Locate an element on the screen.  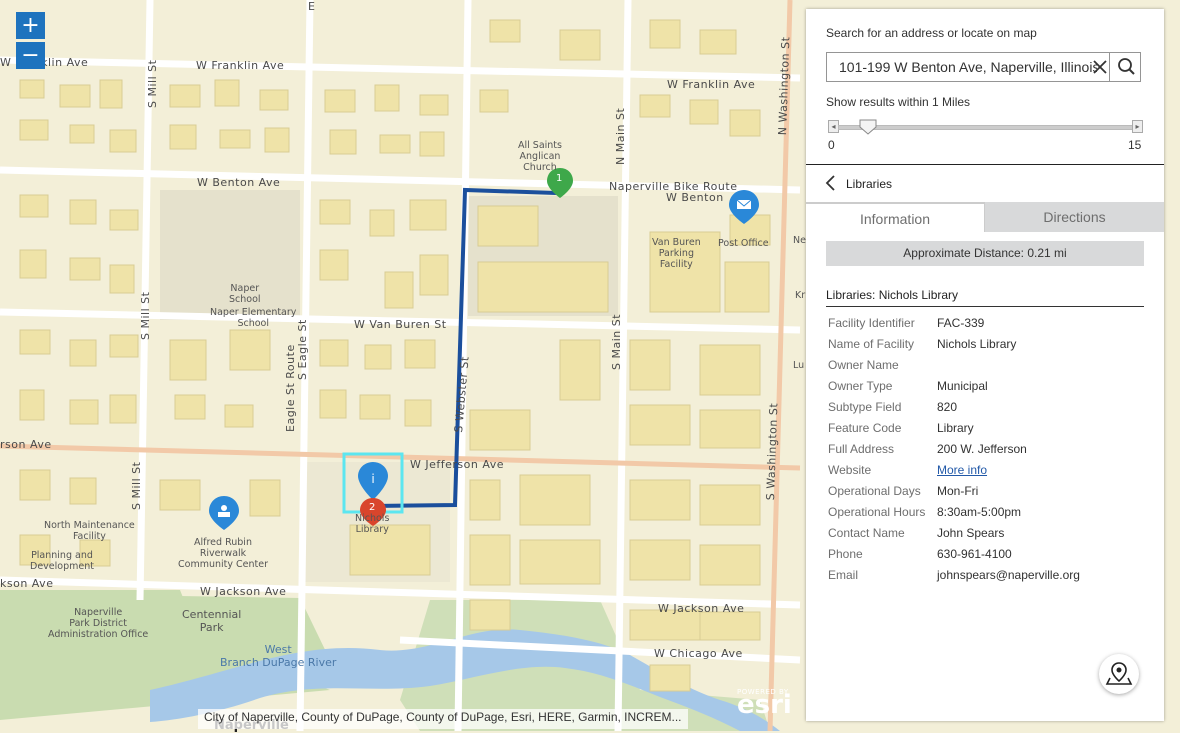
detail-label: Name of Facility is located at coordinates (871, 344).